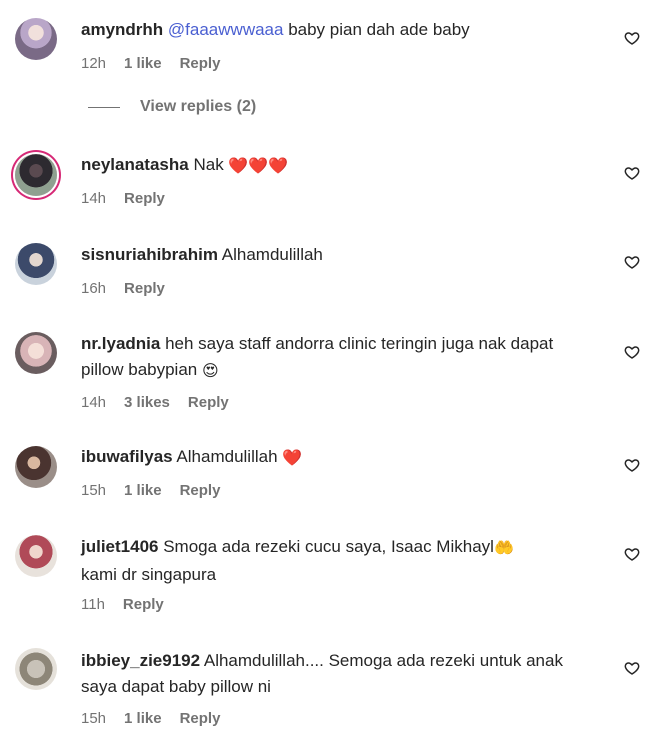 The height and width of the screenshot is (734, 654). What do you see at coordinates (503, 548) in the screenshot?
I see `palms-up-emoji: 🤲` at bounding box center [503, 548].